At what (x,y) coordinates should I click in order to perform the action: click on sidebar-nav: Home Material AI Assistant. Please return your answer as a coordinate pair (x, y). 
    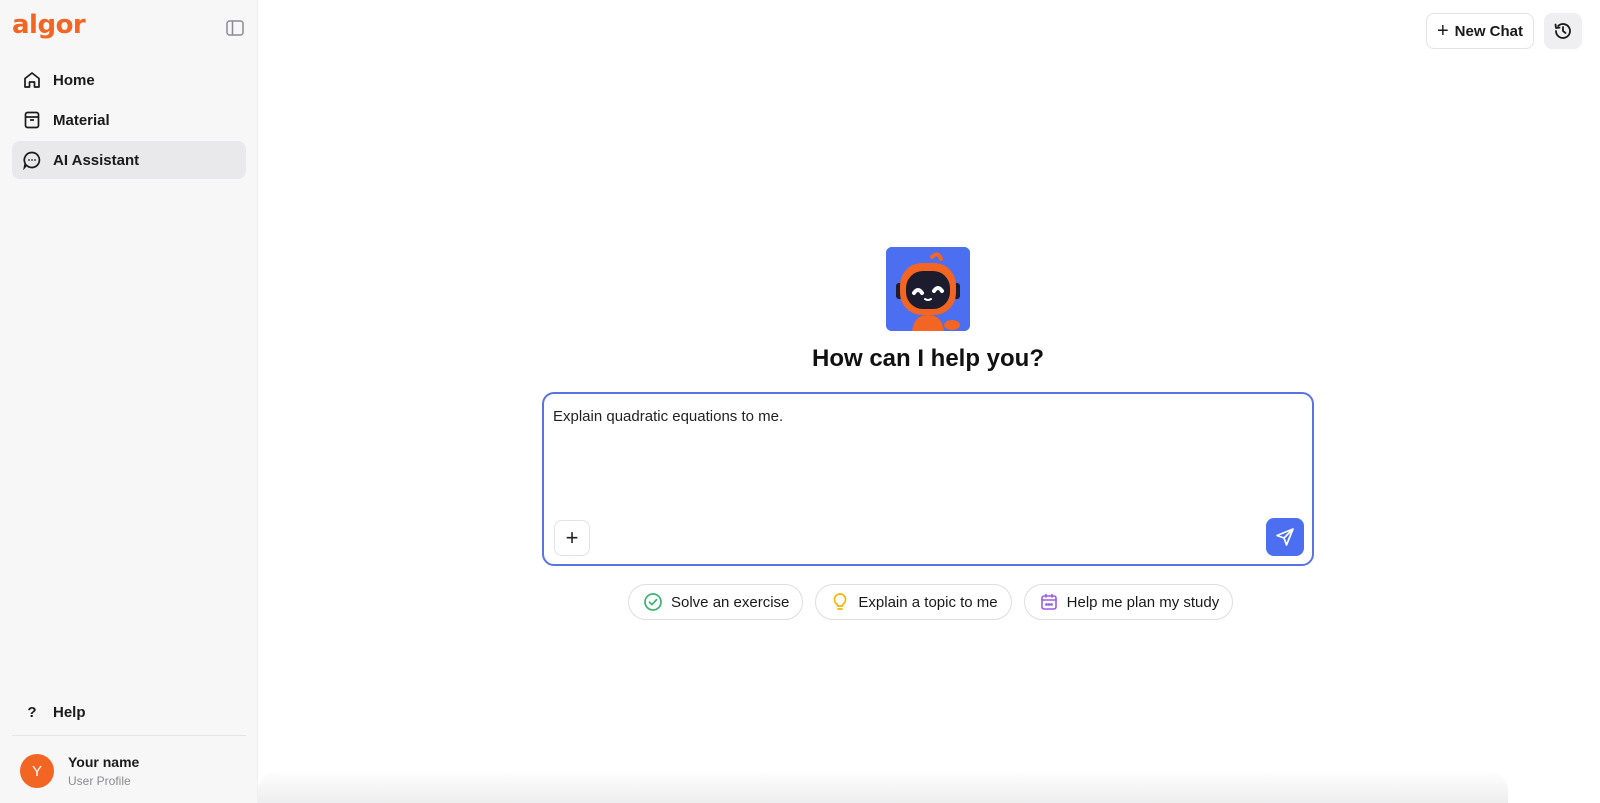
    Looking at the image, I should click on (129, 121).